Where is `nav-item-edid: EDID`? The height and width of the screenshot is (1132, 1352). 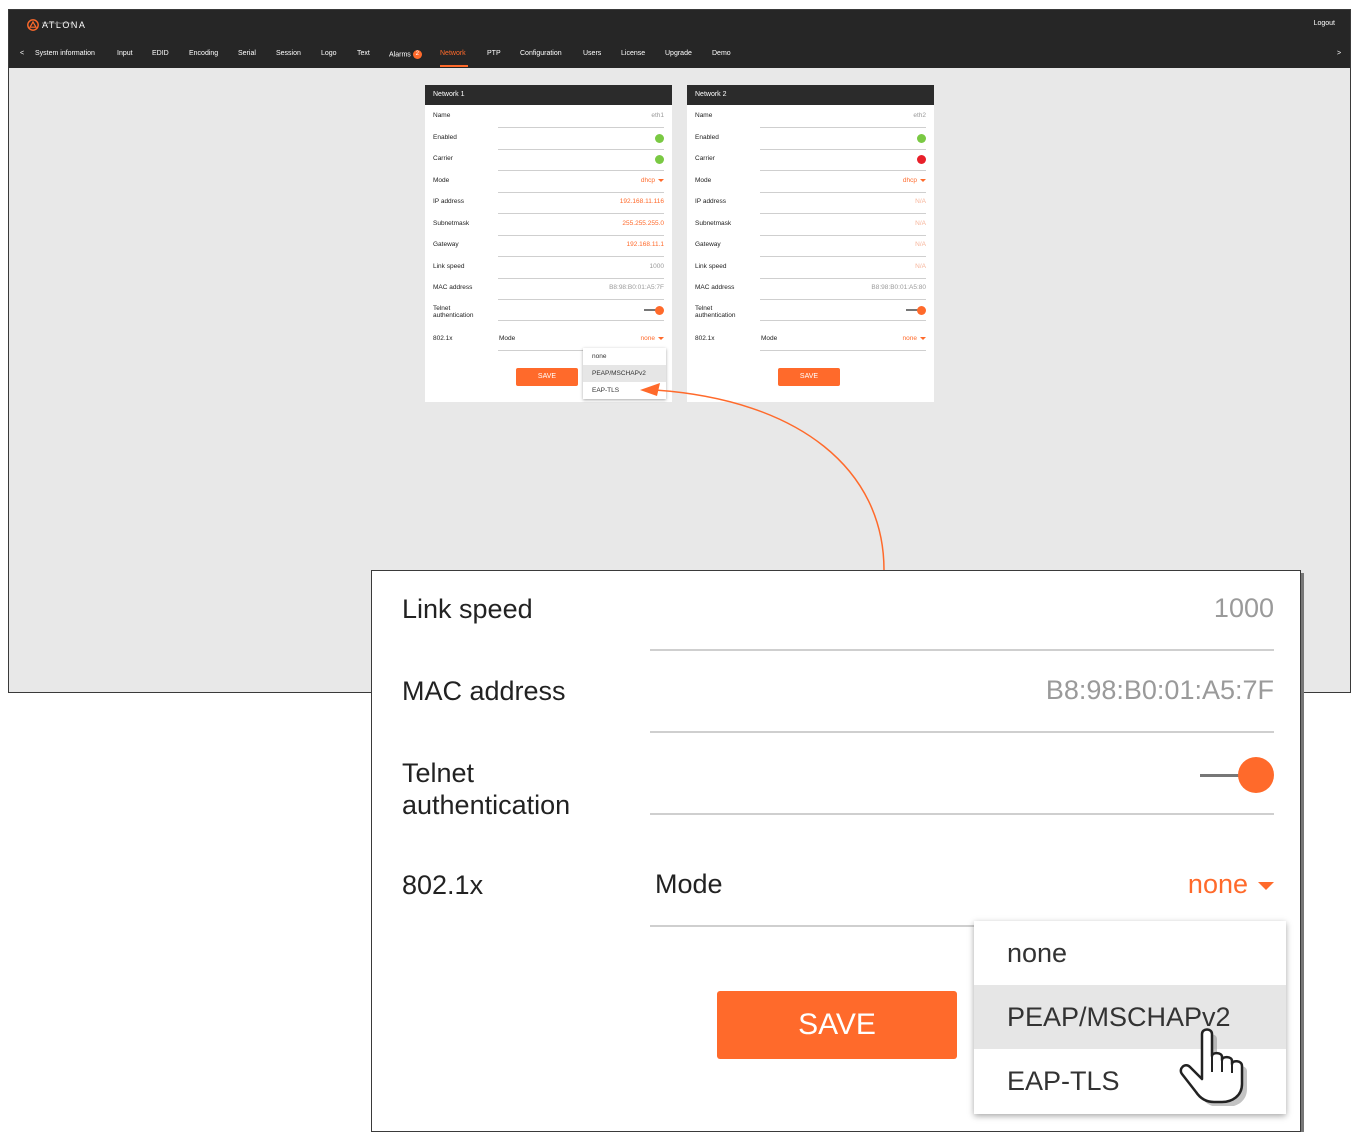 nav-item-edid: EDID is located at coordinates (160, 53).